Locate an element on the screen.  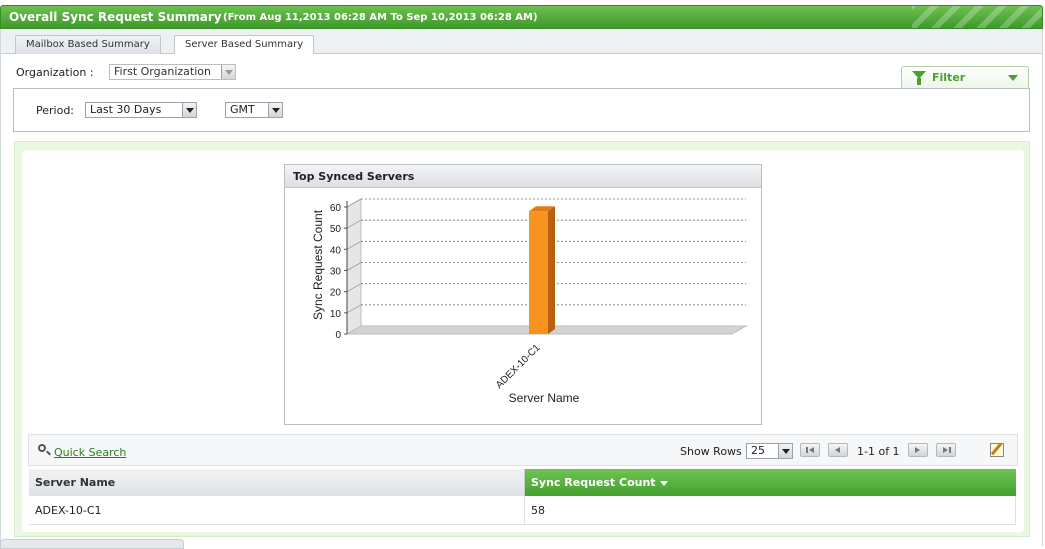
funnel-icon is located at coordinates (919, 78).